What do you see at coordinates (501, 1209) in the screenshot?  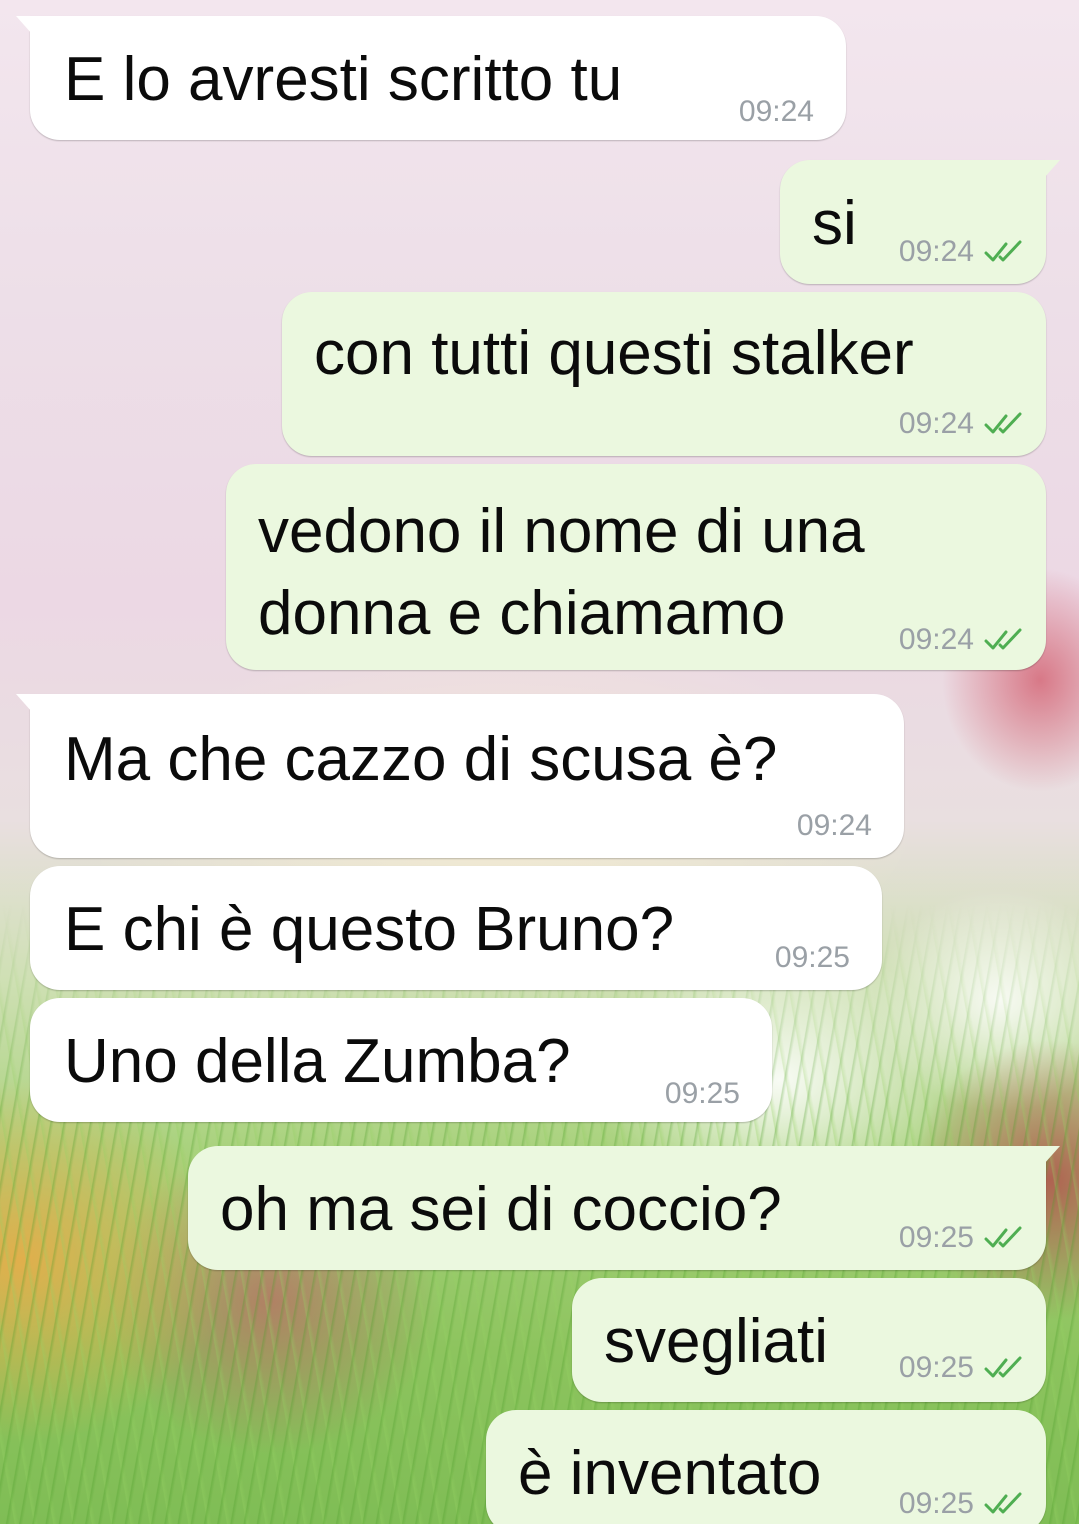 I see `message-text: oh ma sei di coccio?` at bounding box center [501, 1209].